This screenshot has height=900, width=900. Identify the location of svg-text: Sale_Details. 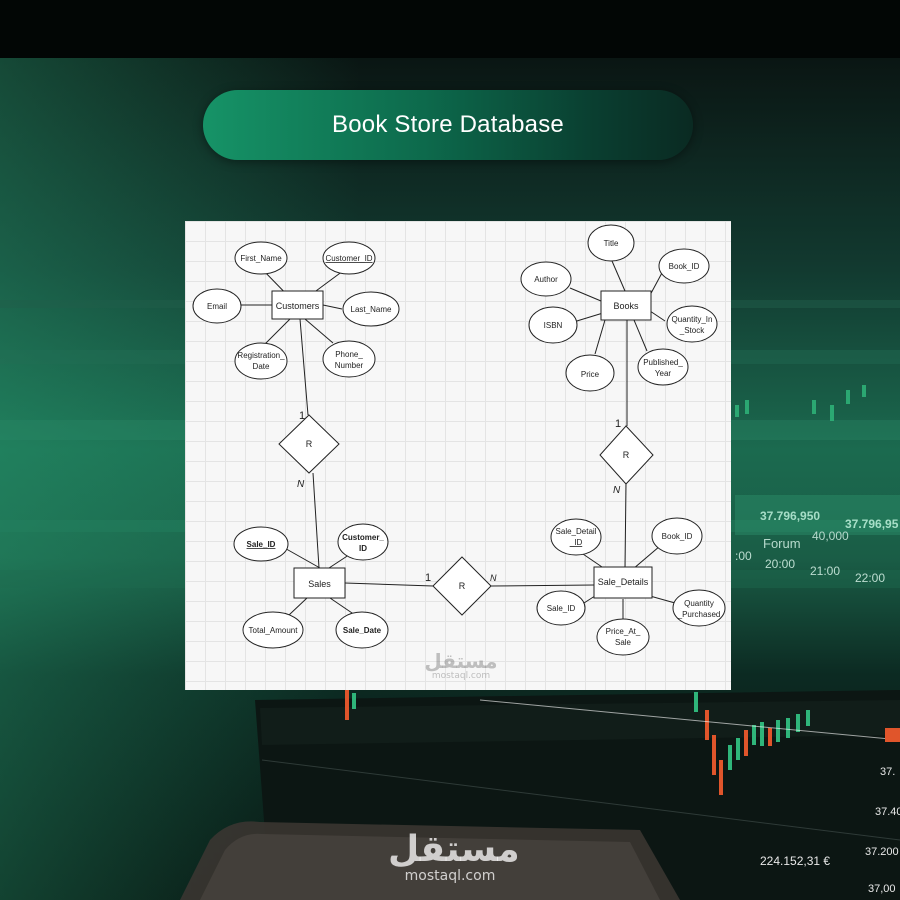
(623, 582).